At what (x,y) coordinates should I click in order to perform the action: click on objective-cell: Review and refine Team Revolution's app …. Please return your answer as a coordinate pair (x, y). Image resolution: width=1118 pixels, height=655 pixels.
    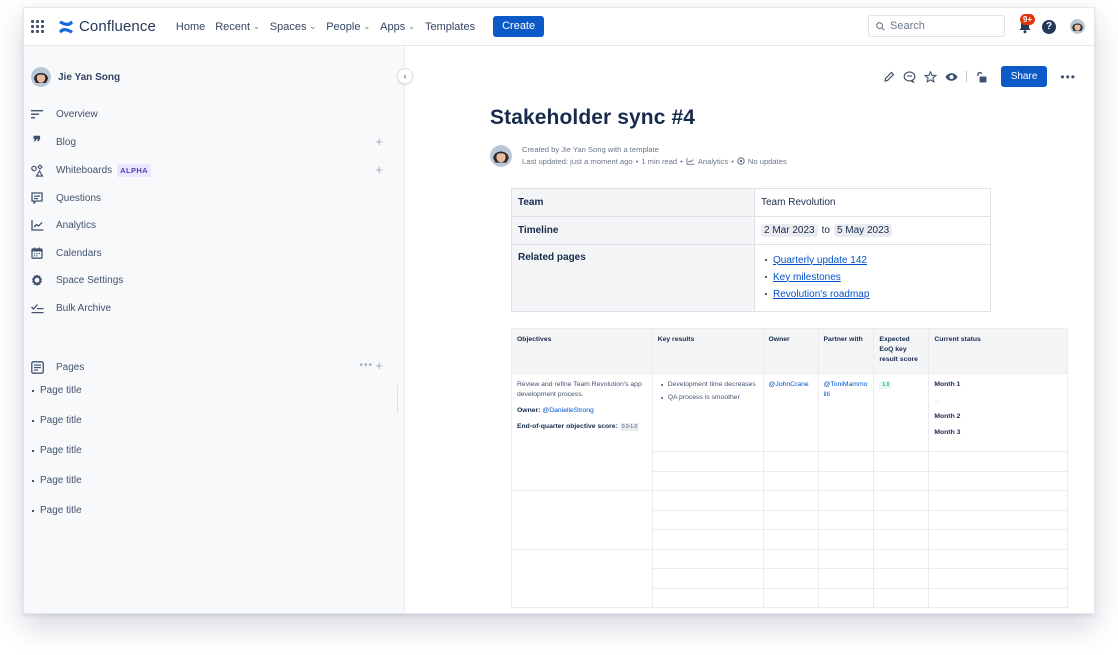
    Looking at the image, I should click on (582, 432).